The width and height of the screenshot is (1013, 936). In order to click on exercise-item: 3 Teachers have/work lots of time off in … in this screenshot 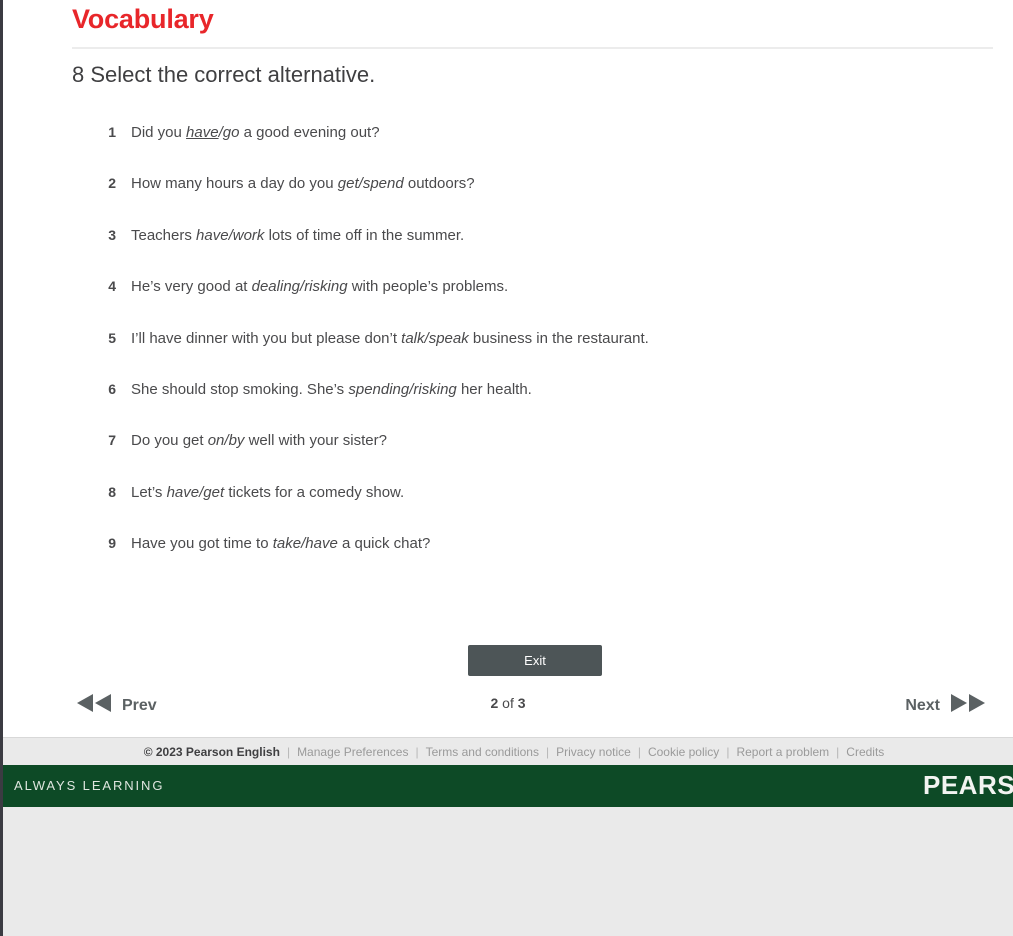, I will do `click(508, 248)`.